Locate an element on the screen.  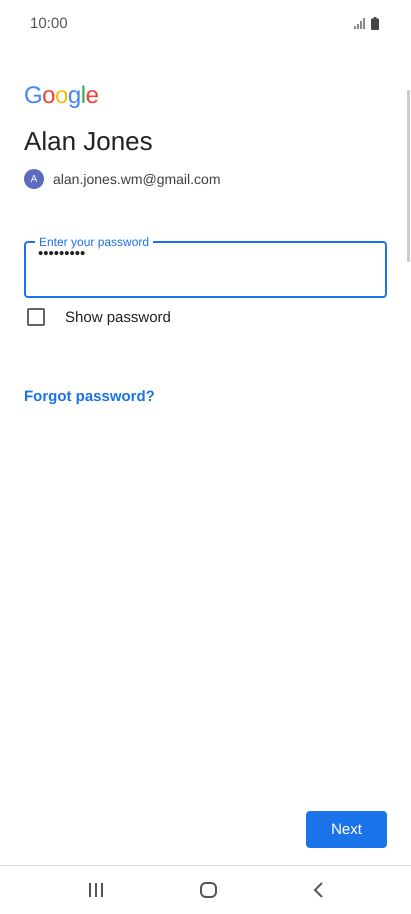
signal-icon is located at coordinates (360, 23).